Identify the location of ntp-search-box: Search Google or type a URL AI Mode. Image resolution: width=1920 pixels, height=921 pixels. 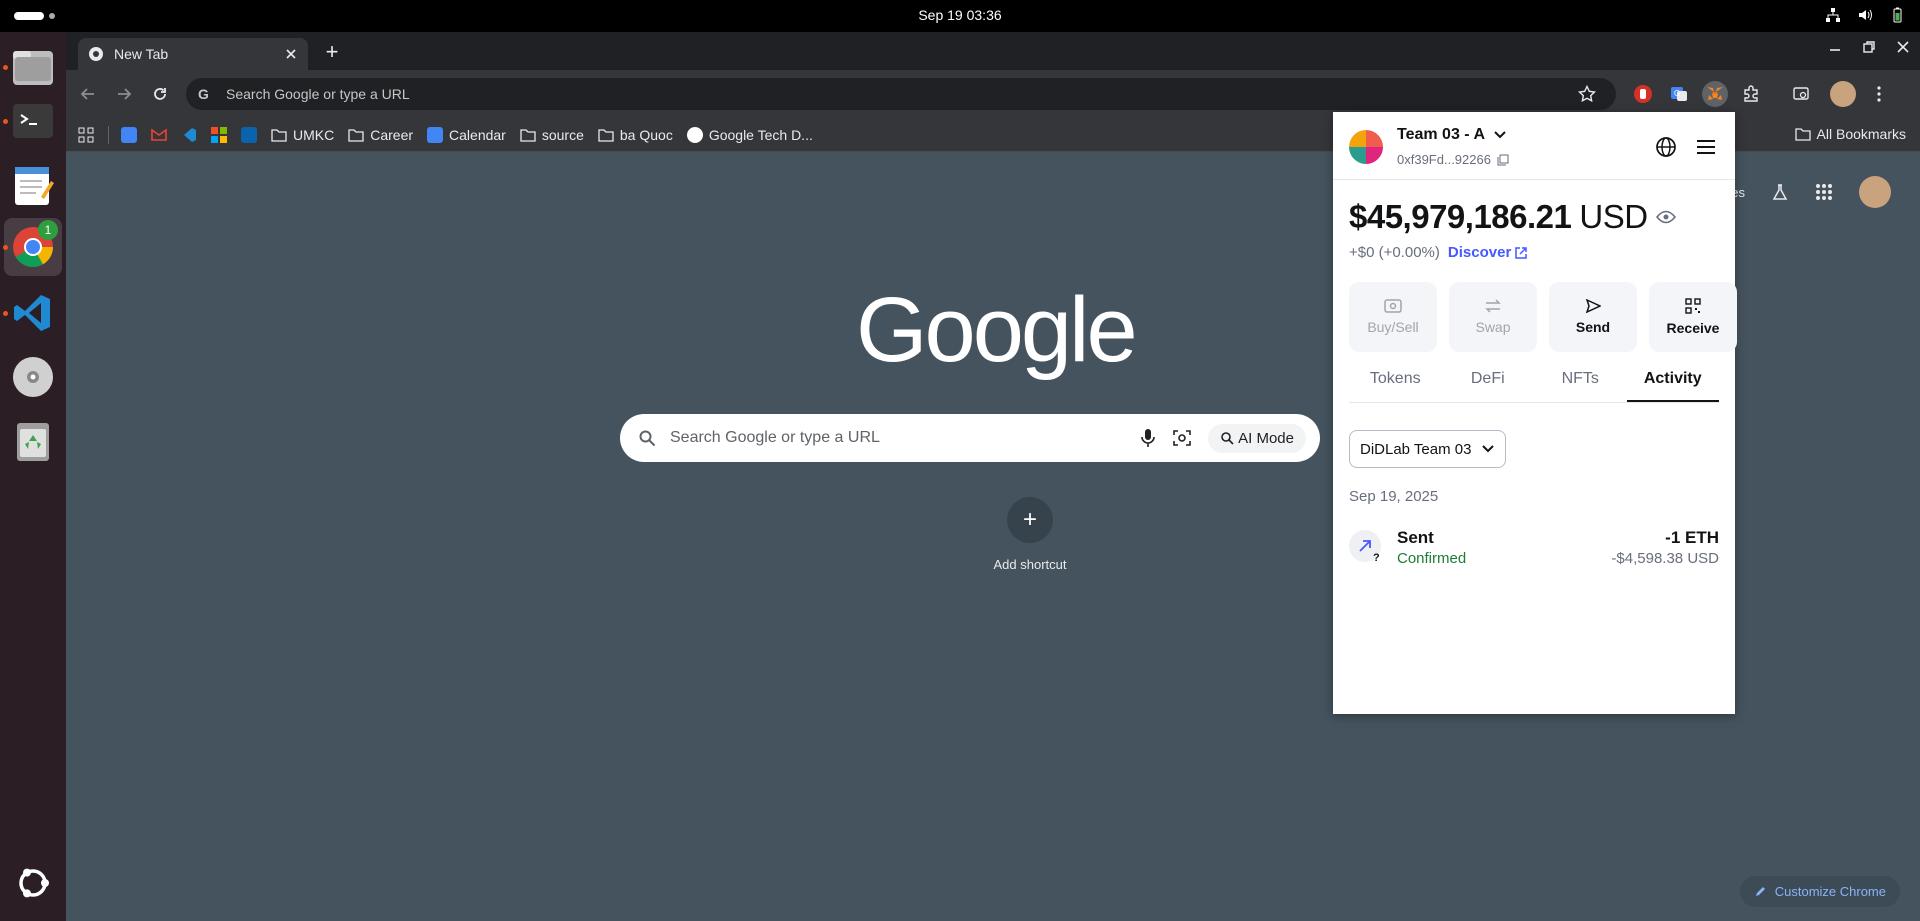
(970, 438).